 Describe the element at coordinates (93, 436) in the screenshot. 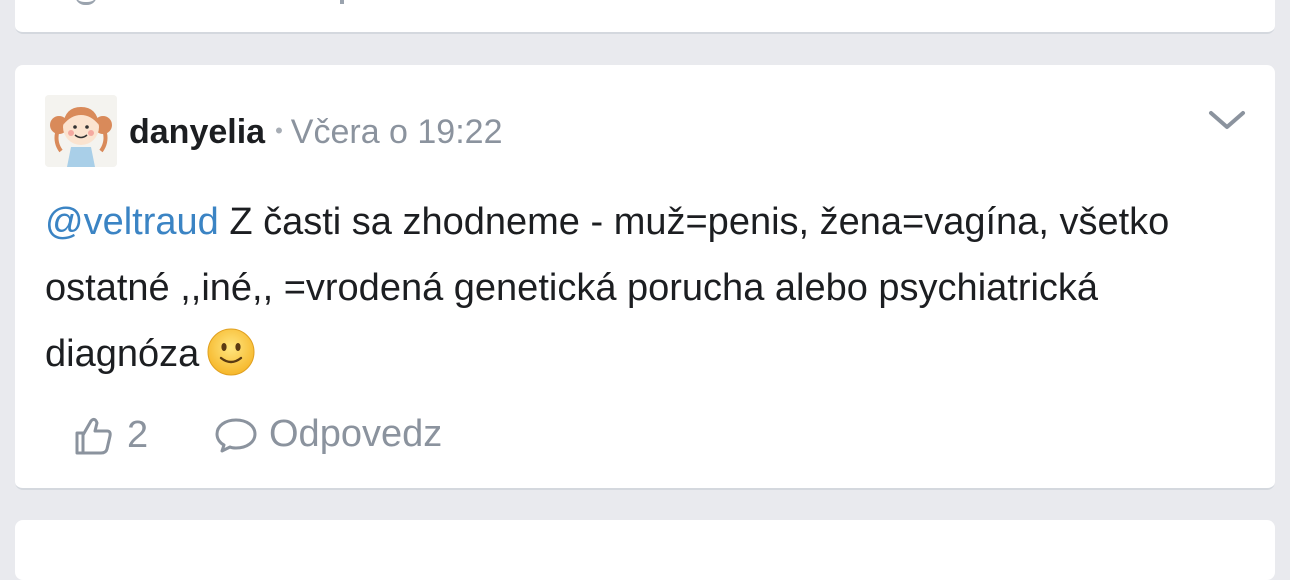

I see `thumbs-up-icon` at that location.